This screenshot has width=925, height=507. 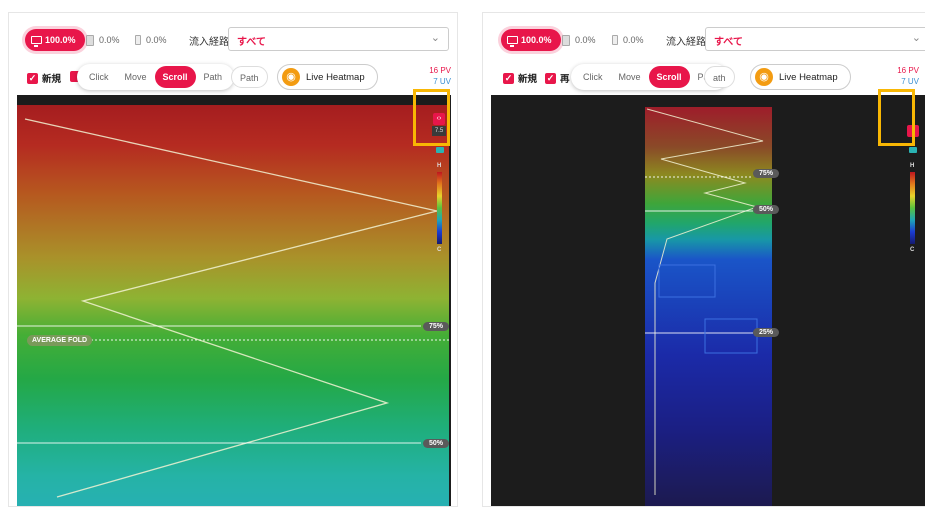 I want to click on path-button: Path, so click(x=249, y=77).